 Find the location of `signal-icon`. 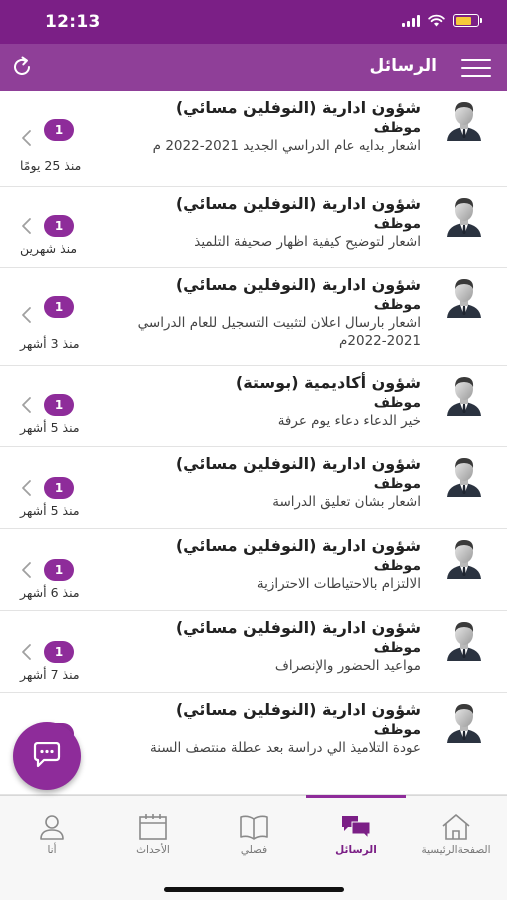

signal-icon is located at coordinates (411, 20).